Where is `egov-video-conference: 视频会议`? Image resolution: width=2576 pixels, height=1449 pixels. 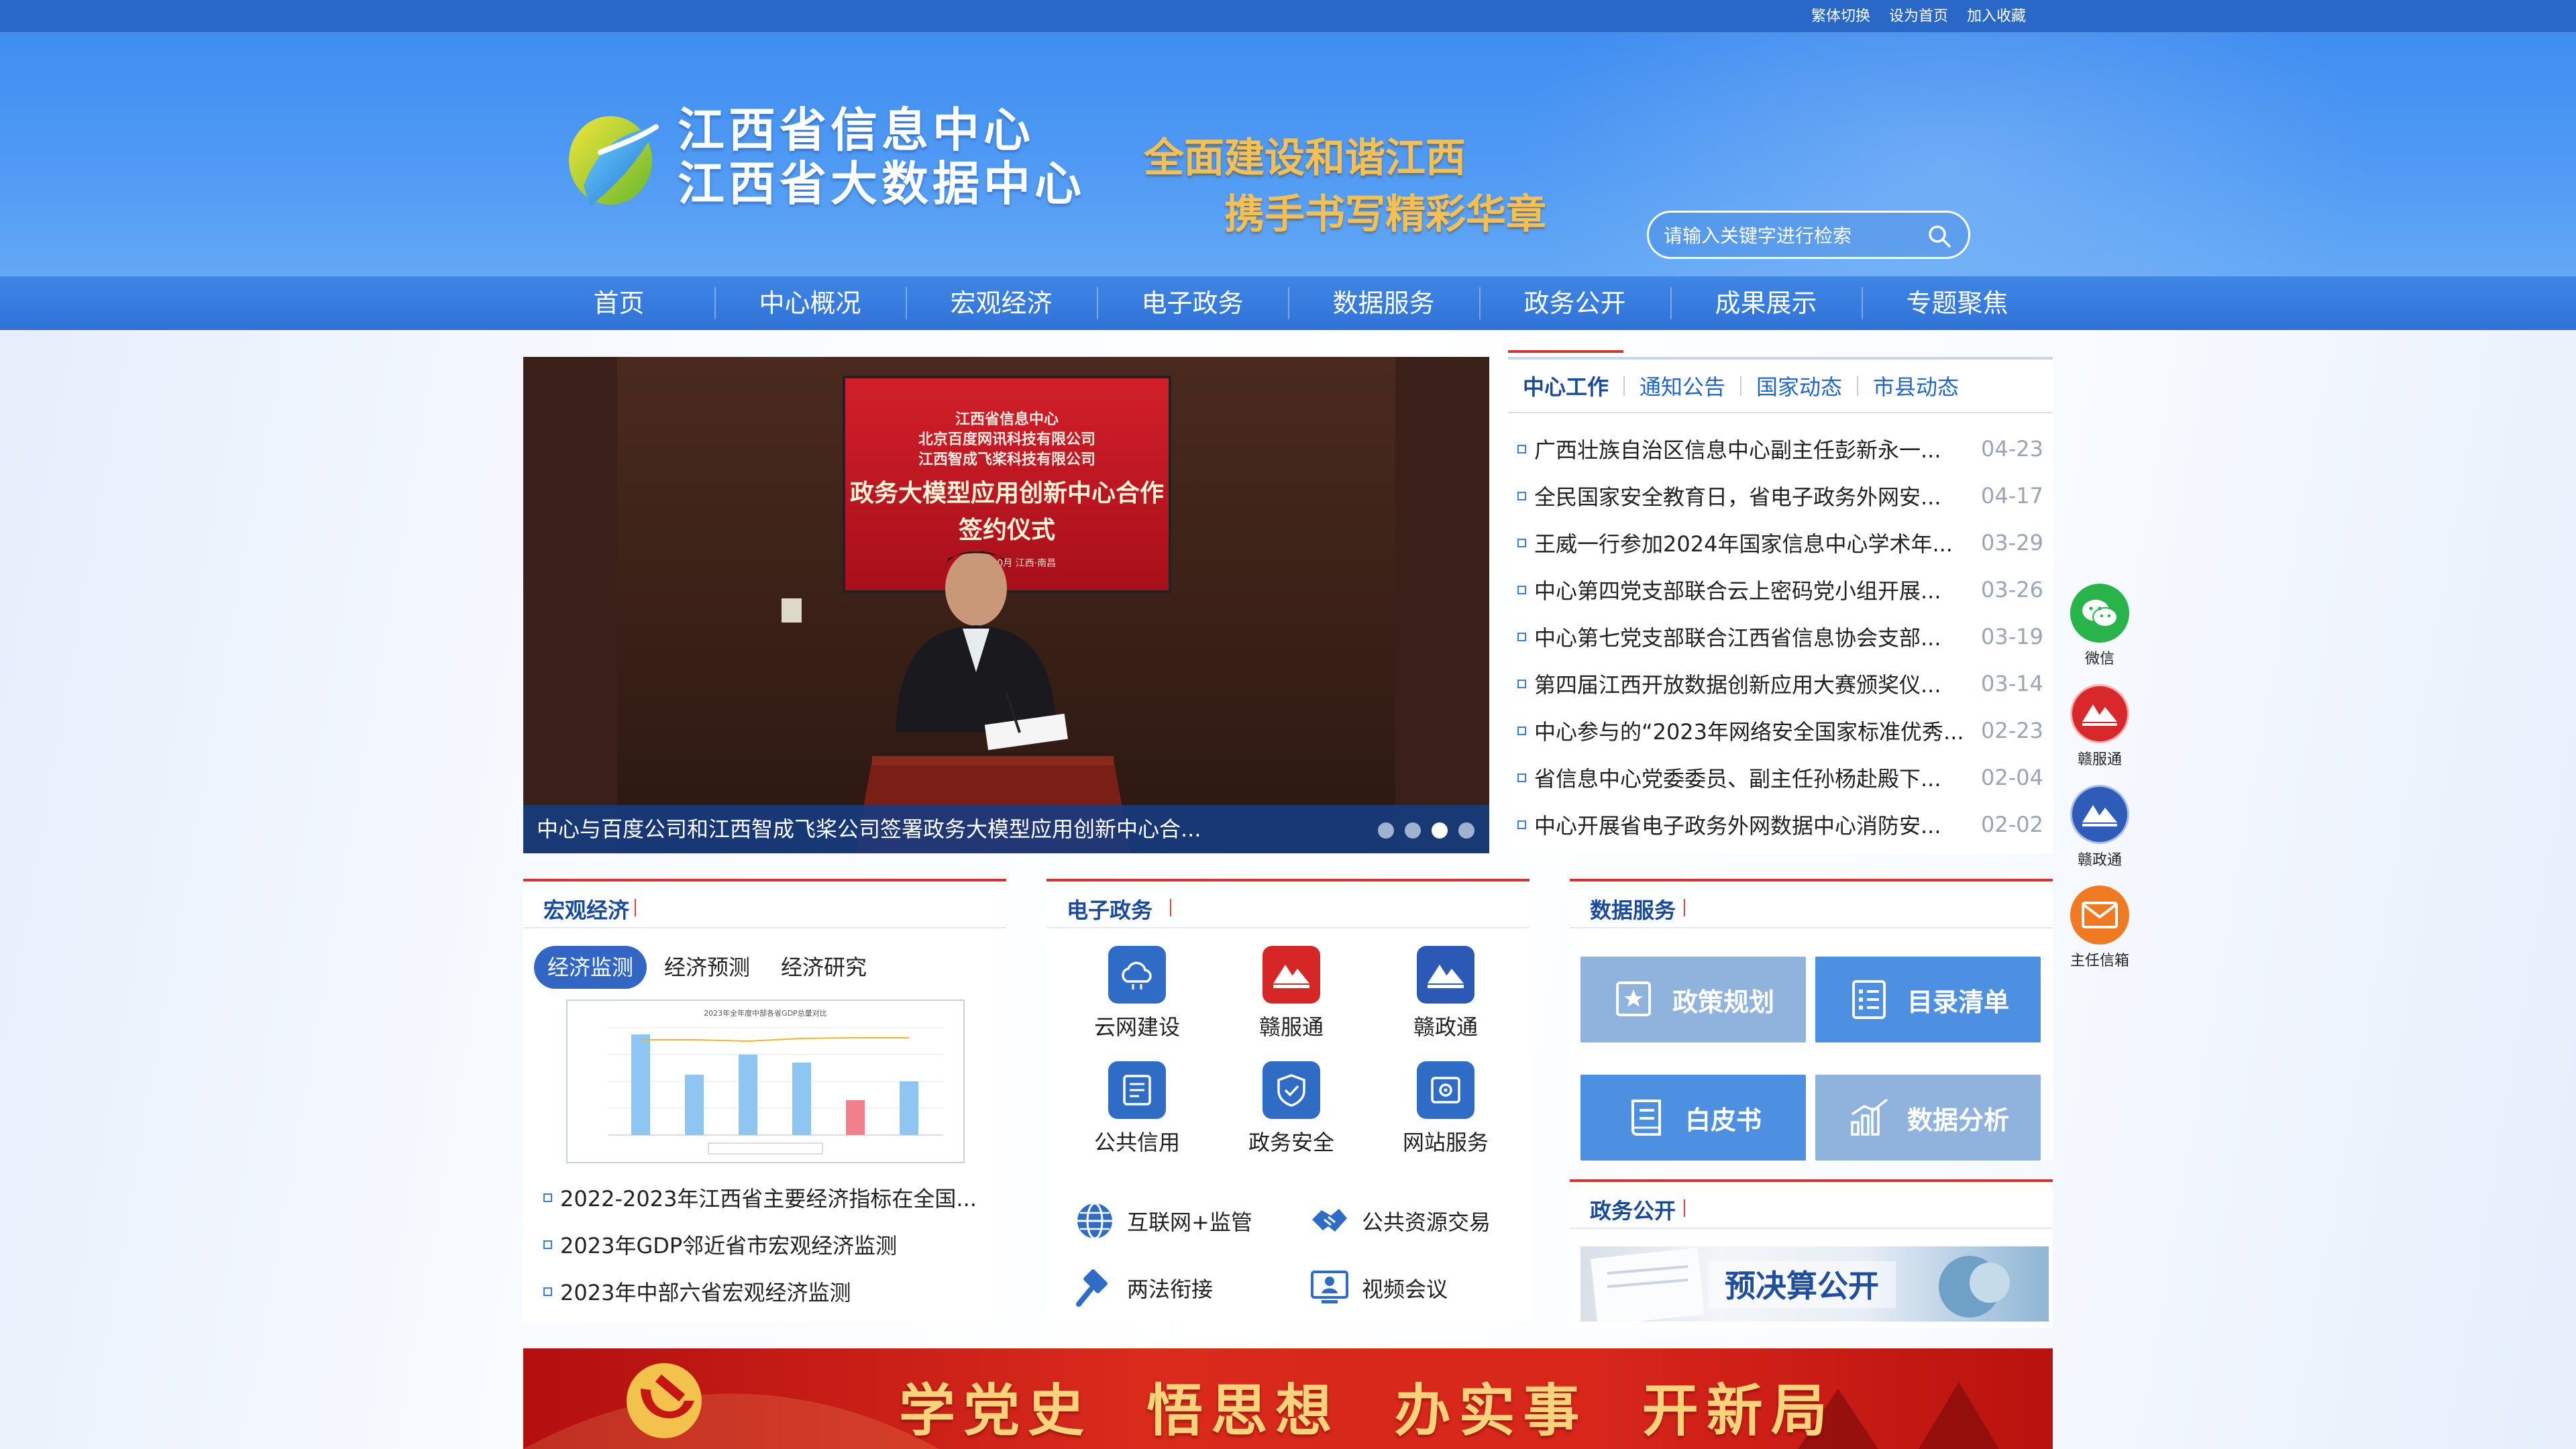
egov-video-conference: 视频会议 is located at coordinates (1418, 1288).